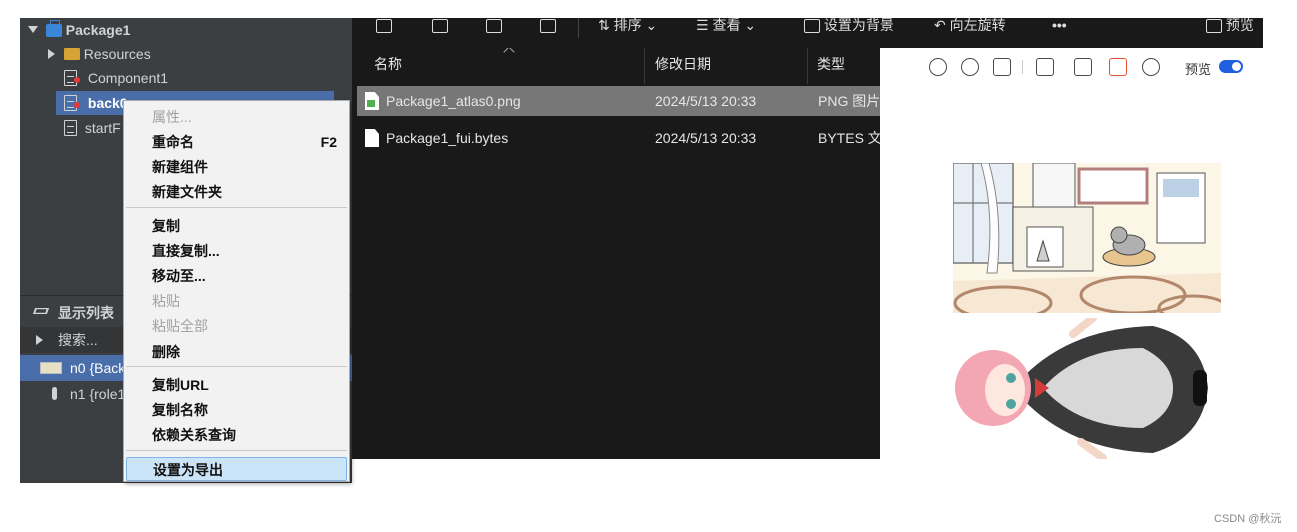 The height and width of the screenshot is (532, 1297). Describe the element at coordinates (102, 128) in the screenshot. I see `tree-item-label: startF` at that location.